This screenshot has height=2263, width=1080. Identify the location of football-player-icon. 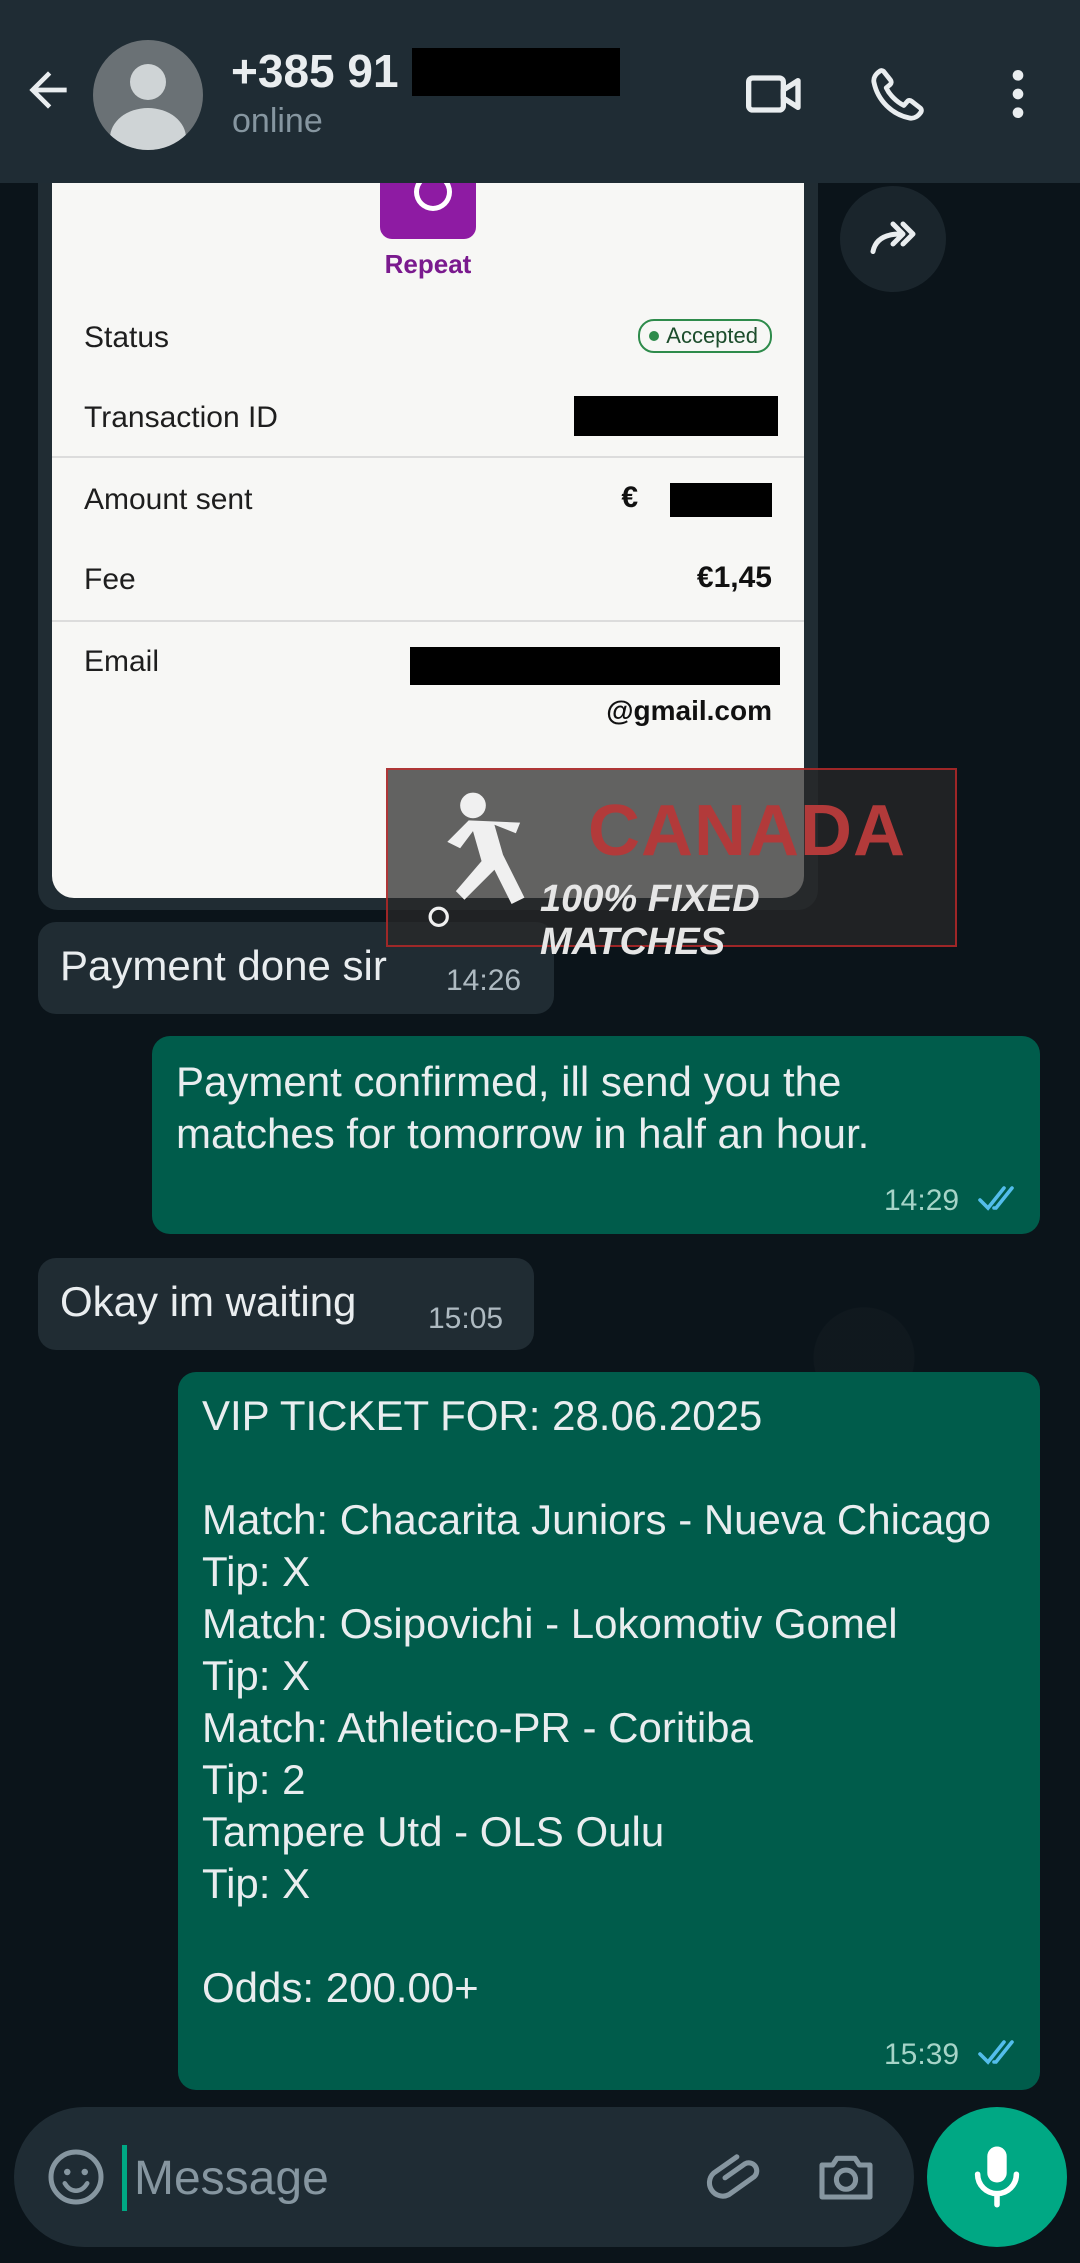
(476, 860).